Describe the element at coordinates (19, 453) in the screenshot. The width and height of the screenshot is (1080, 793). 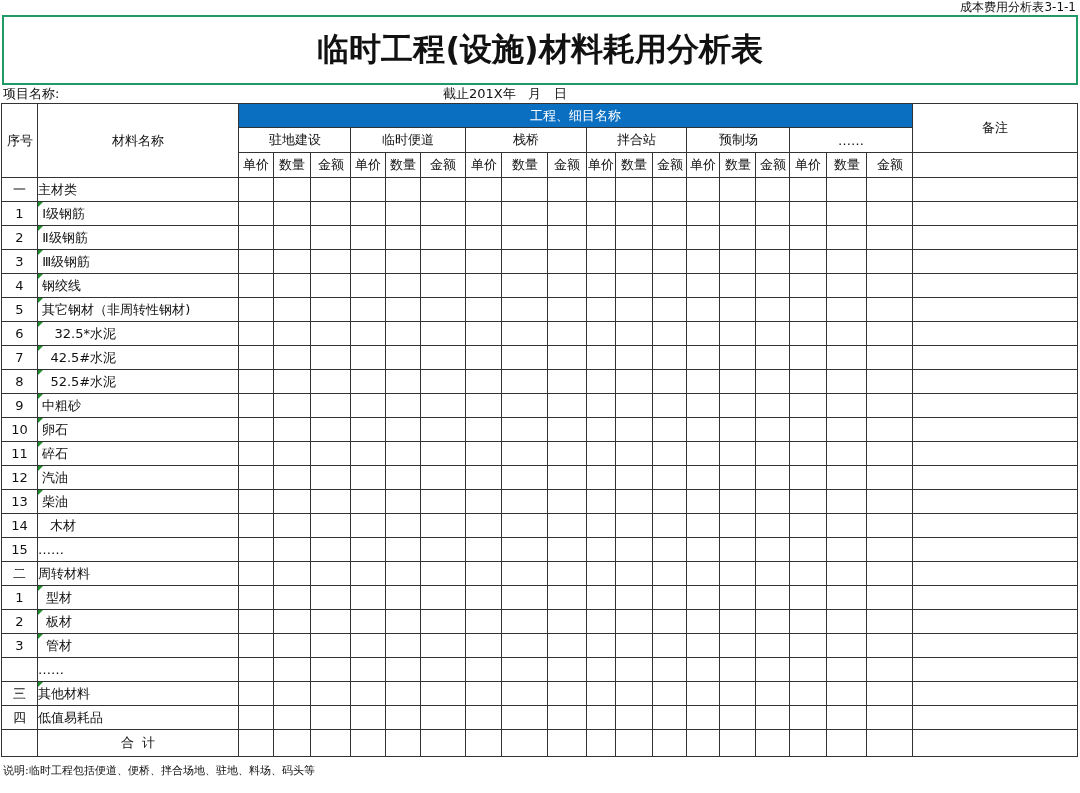
I see `table-cell: 11` at that location.